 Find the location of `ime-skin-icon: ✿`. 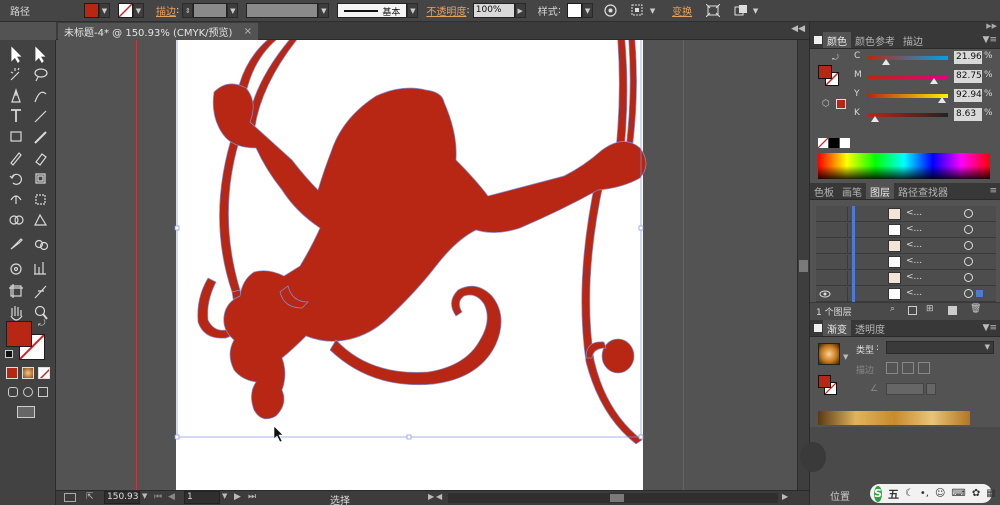

ime-skin-icon: ✿ is located at coordinates (976, 493).